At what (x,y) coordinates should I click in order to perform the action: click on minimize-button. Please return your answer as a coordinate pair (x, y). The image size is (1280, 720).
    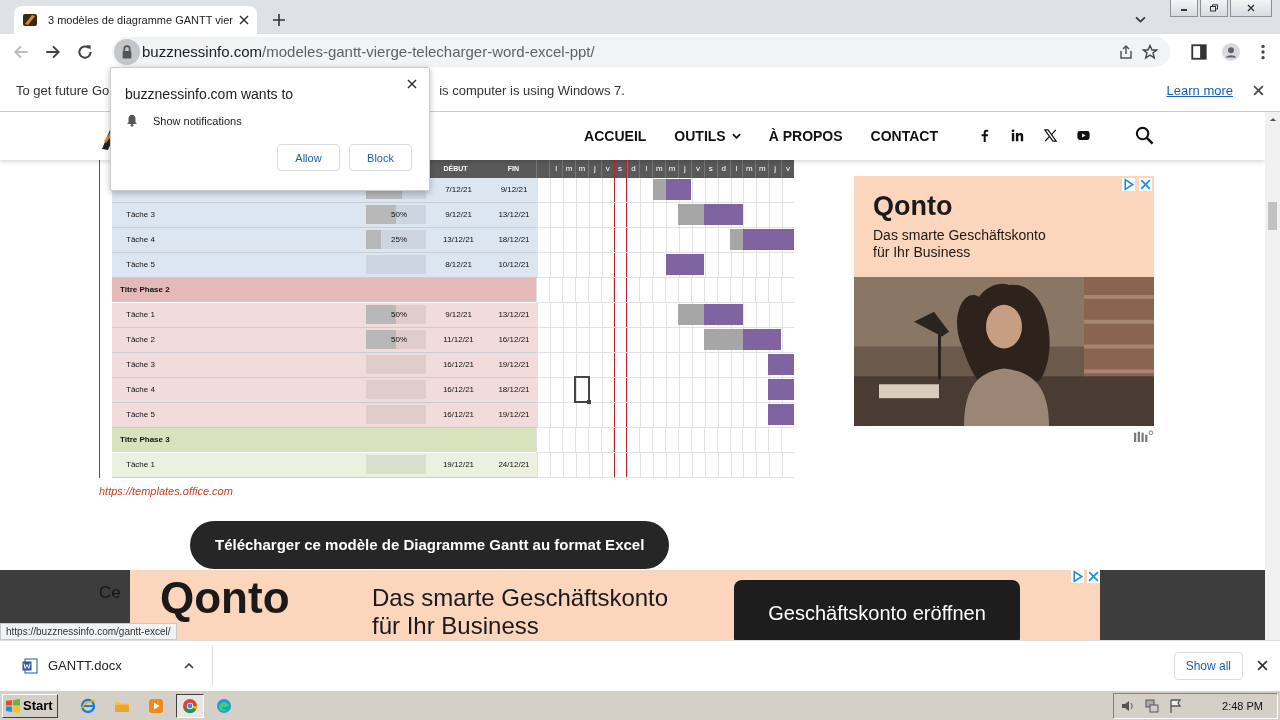
    Looking at the image, I should click on (1184, 8).